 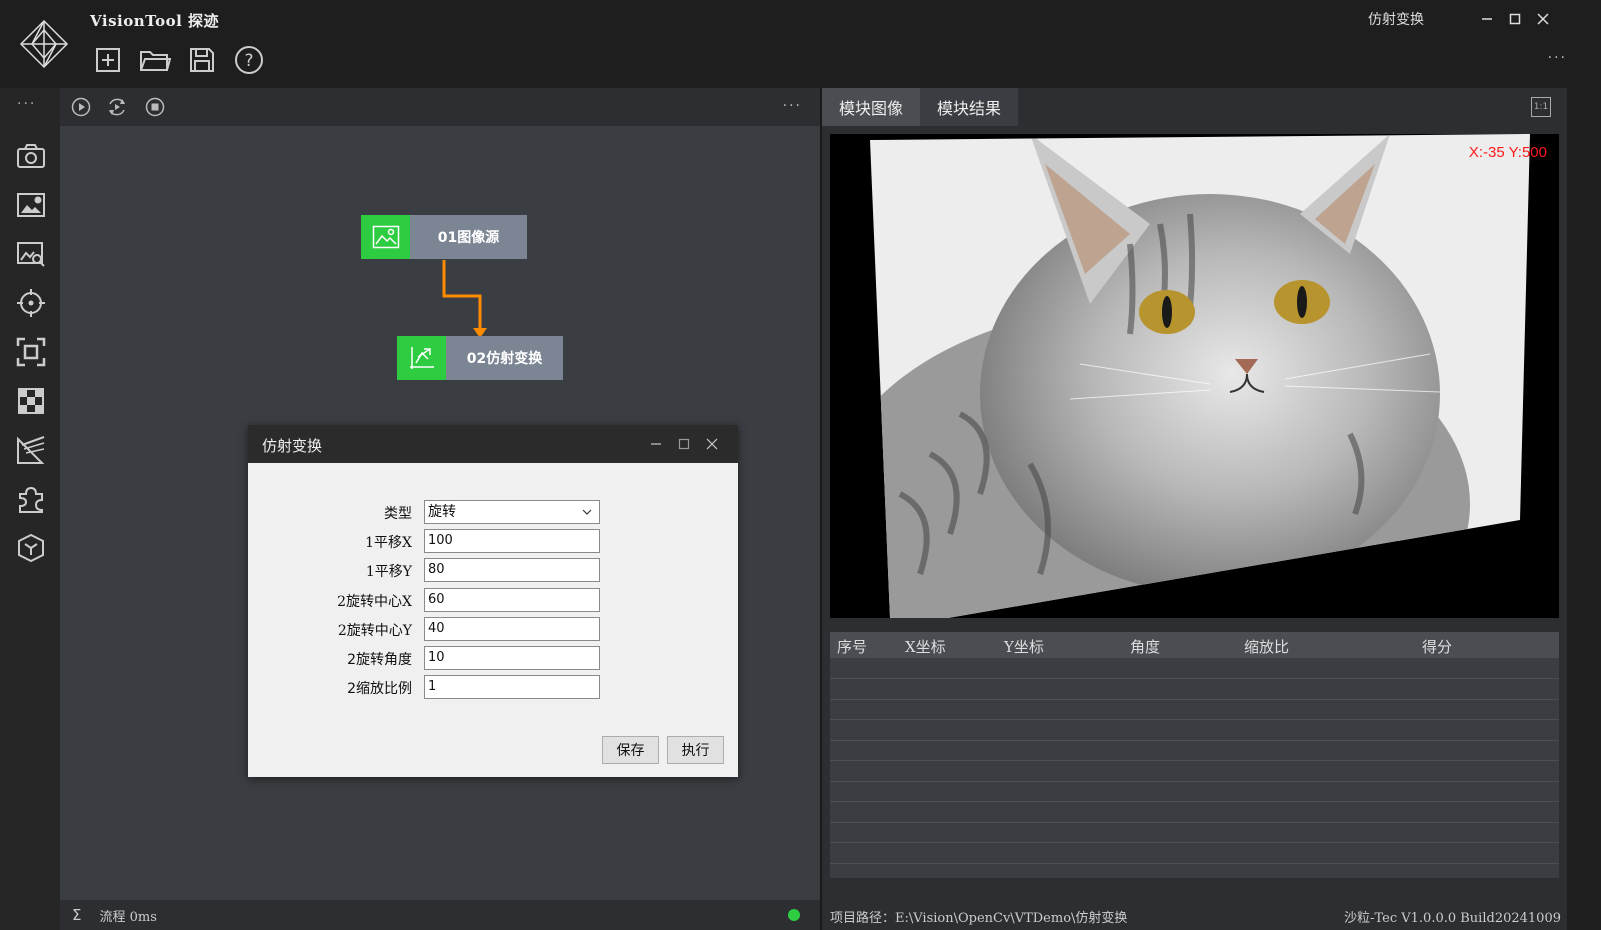 I want to click on close-button, so click(x=1543, y=19).